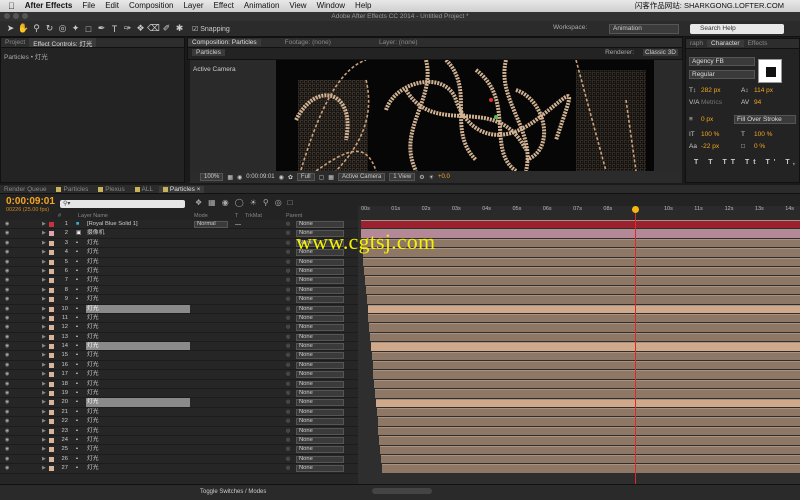  I want to click on tab-effect-controls: Effect Controls: 灯光, so click(63, 42).